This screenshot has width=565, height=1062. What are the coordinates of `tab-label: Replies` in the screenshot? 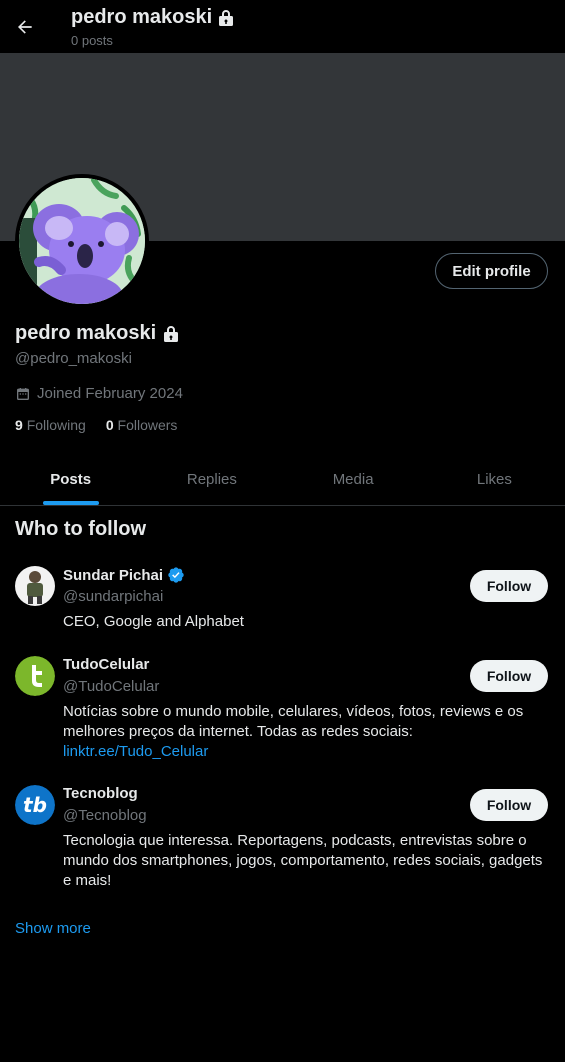 It's located at (211, 479).